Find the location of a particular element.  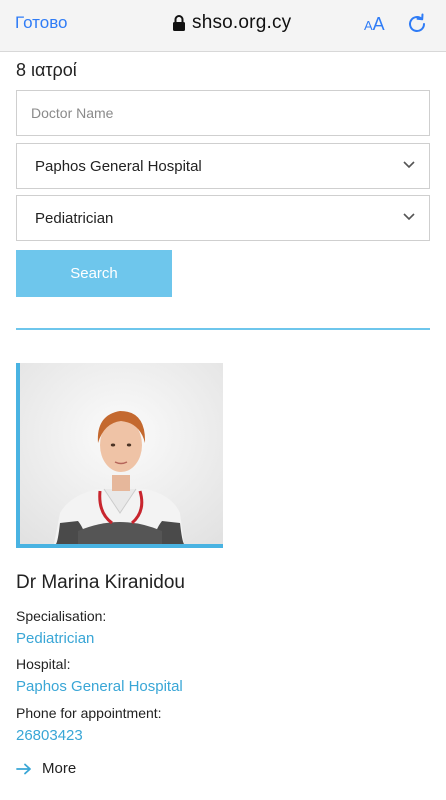

search-button: Search is located at coordinates (94, 273).